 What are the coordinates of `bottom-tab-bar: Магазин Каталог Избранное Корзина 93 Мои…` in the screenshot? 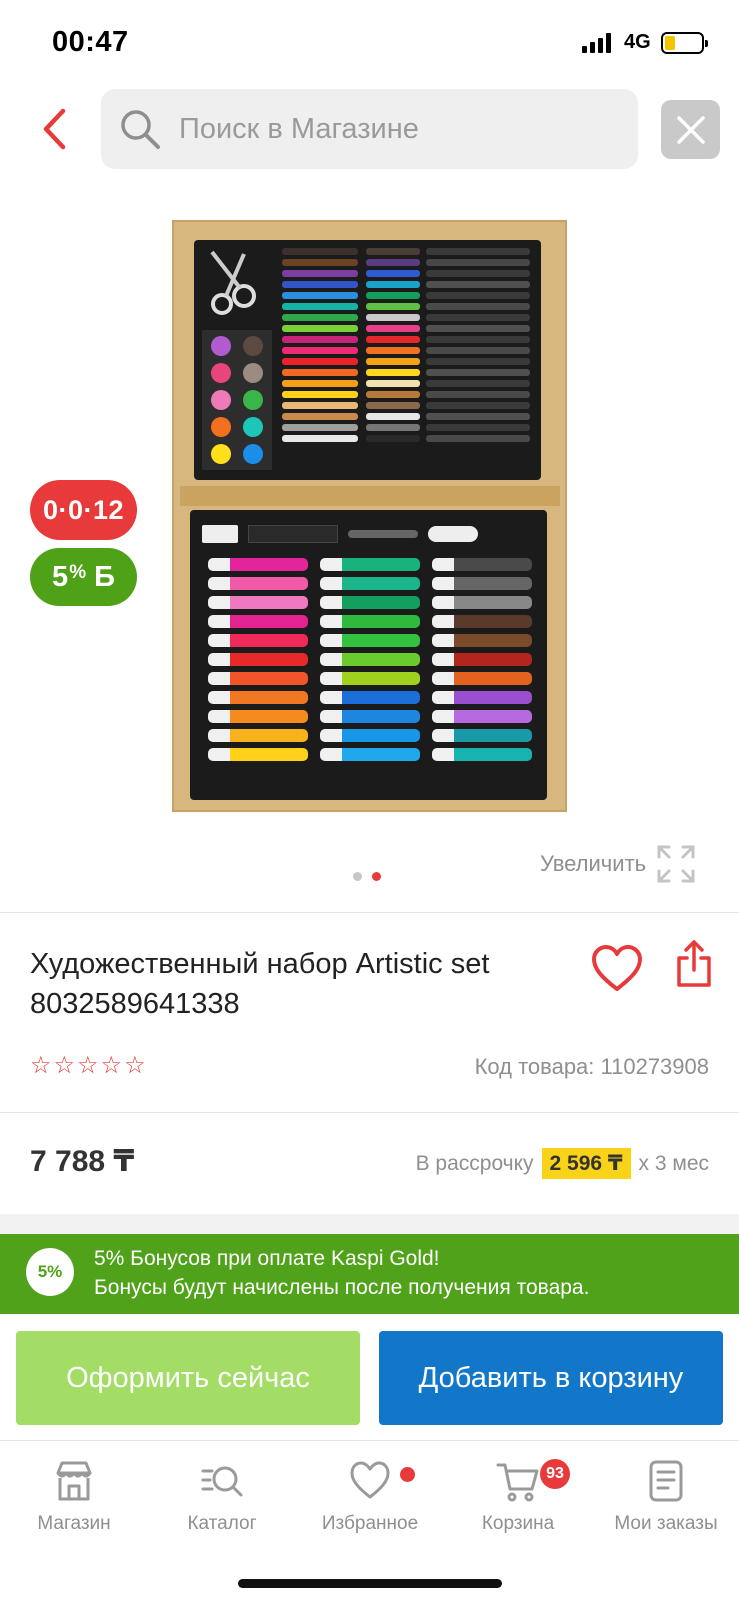 It's located at (369, 1520).